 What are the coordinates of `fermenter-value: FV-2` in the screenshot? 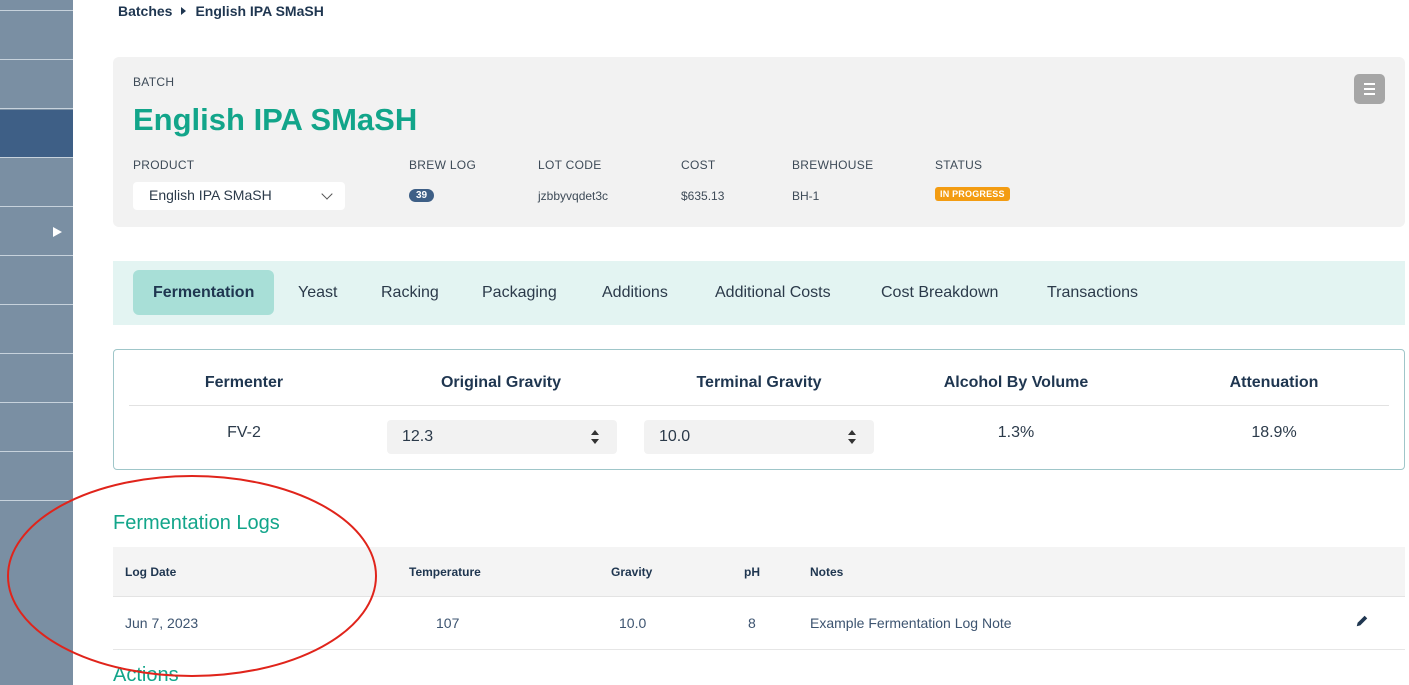 It's located at (244, 432).